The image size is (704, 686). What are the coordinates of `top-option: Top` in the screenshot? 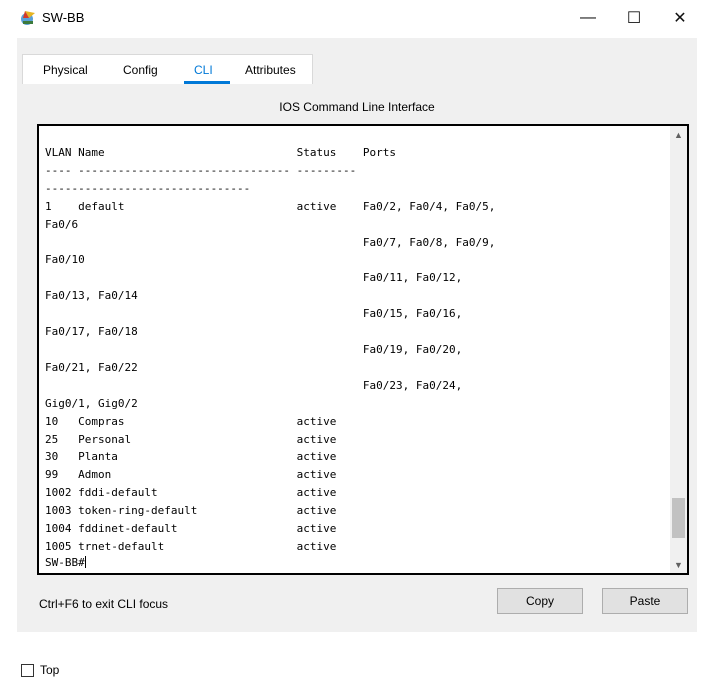 It's located at (40, 670).